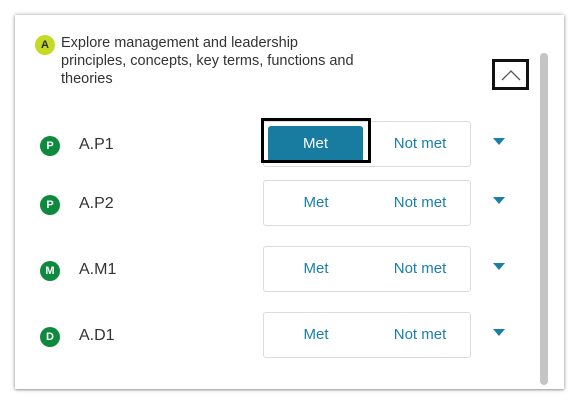 This screenshot has height=405, width=580. I want to click on criterion-row-am1: M A.M1 Met Not met, so click(289, 271).